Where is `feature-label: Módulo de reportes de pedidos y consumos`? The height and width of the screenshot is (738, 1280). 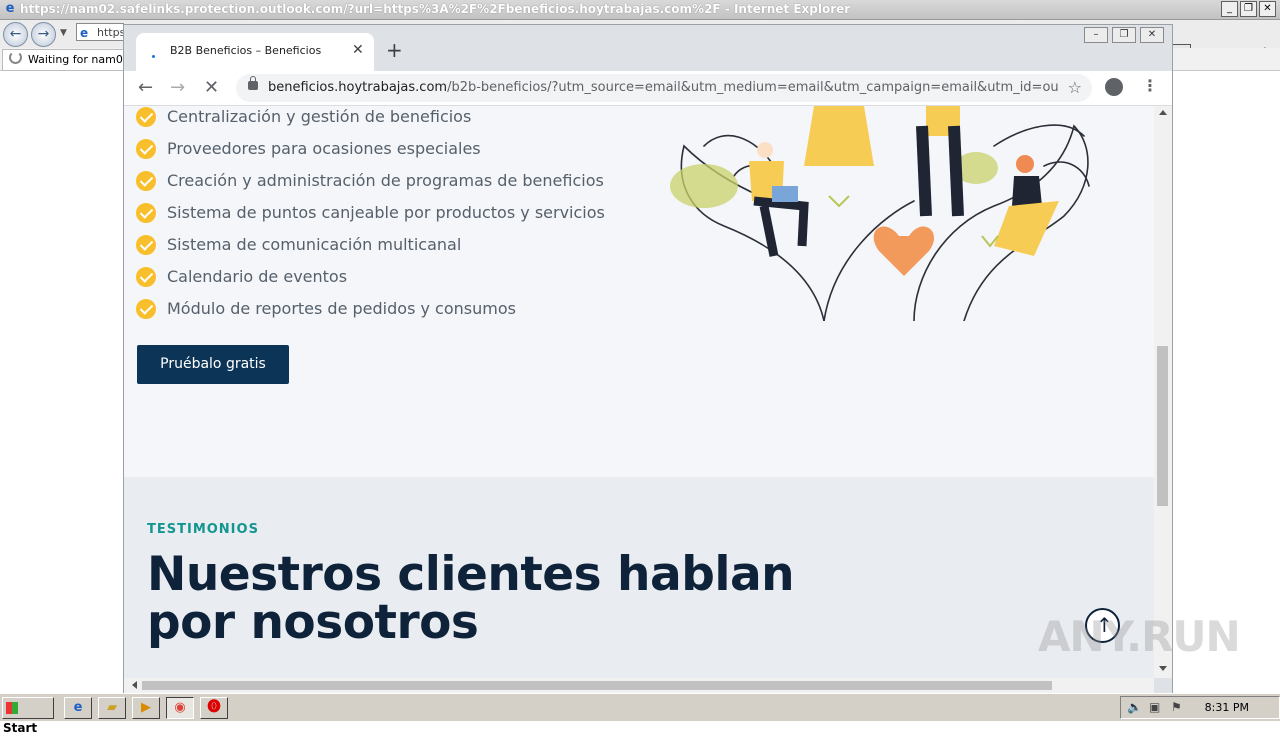 feature-label: Módulo de reportes de pedidos y consumos is located at coordinates (341, 308).